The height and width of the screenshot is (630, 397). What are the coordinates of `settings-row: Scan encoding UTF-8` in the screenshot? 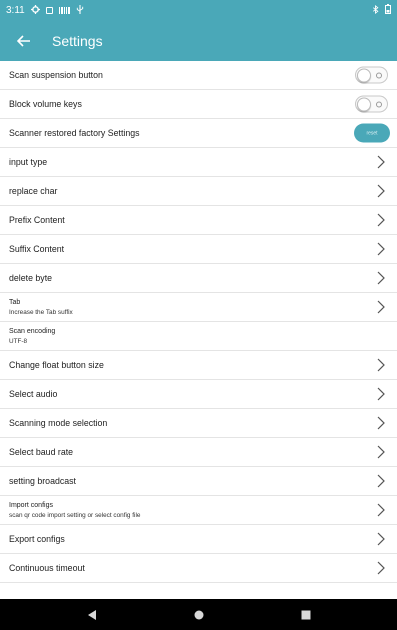 It's located at (198, 336).